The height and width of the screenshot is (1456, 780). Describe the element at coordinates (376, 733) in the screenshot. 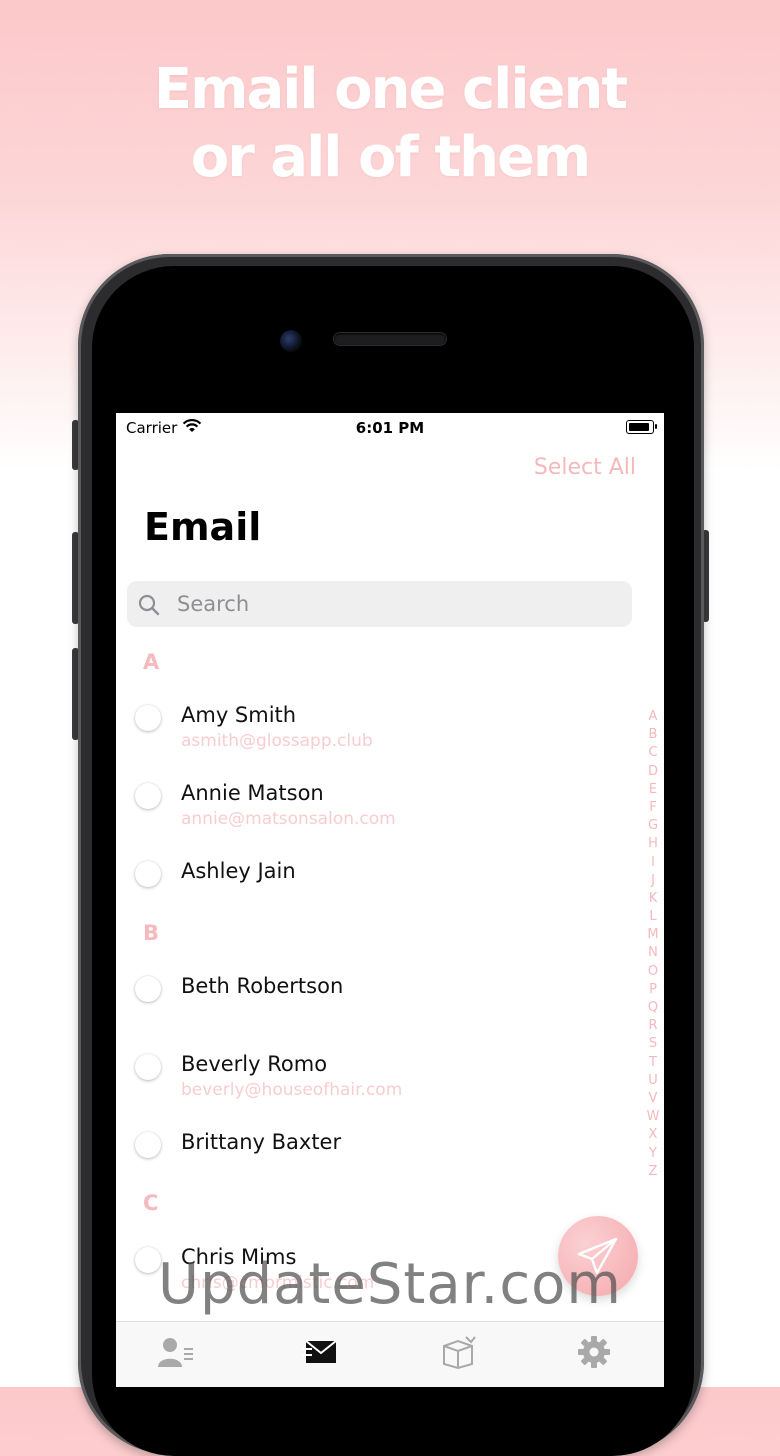

I see `client-row: Amy Smith asmith@glossapp.club` at that location.